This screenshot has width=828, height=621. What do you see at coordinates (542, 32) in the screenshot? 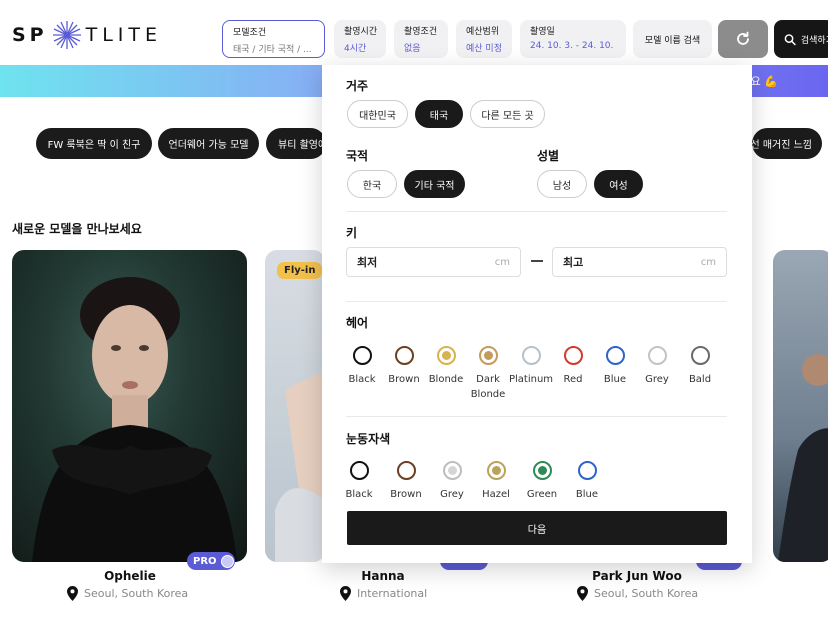
I see `filter-label: 촬영일` at bounding box center [542, 32].